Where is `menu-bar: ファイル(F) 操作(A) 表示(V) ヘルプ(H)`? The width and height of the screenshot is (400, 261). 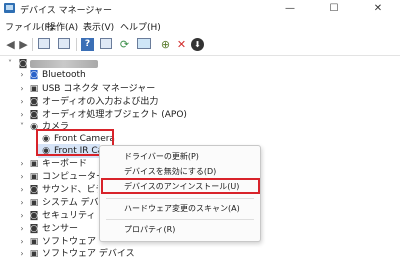 menu-bar: ファイル(F) 操作(A) 表示(V) ヘルプ(H) is located at coordinates (200, 25).